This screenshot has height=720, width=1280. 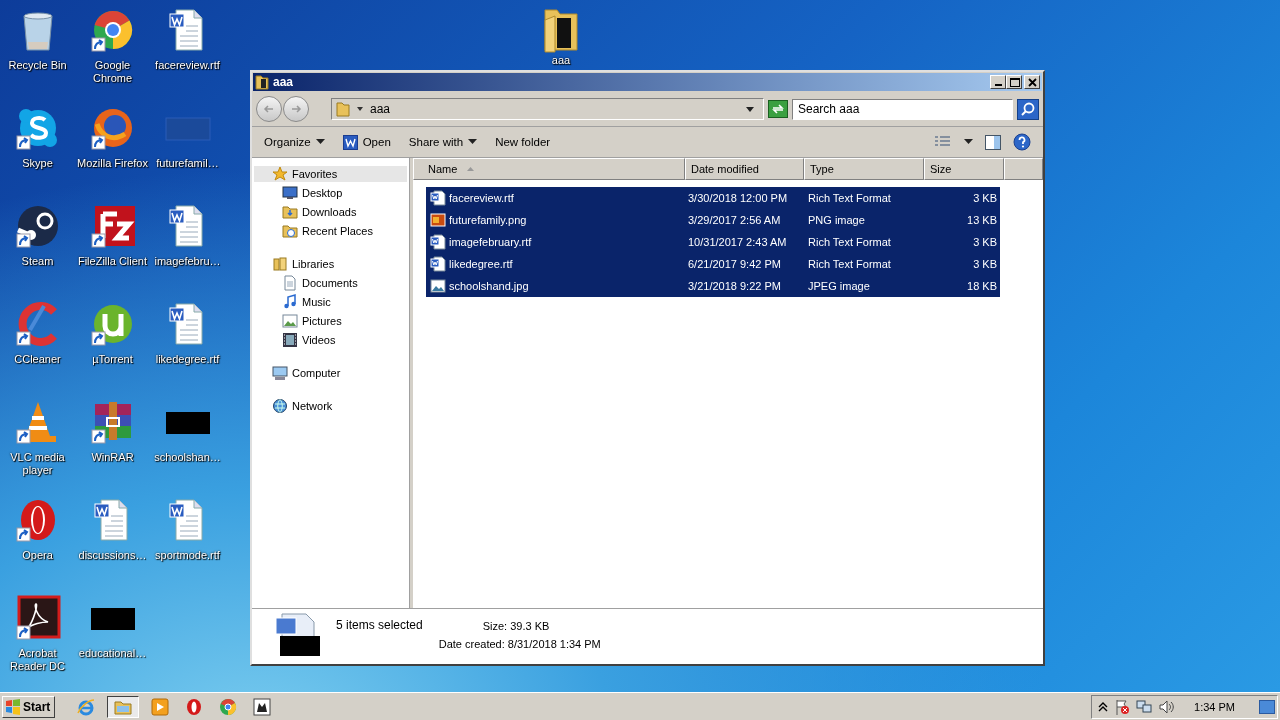 What do you see at coordinates (37, 261) in the screenshot?
I see `icon-label: Steam` at bounding box center [37, 261].